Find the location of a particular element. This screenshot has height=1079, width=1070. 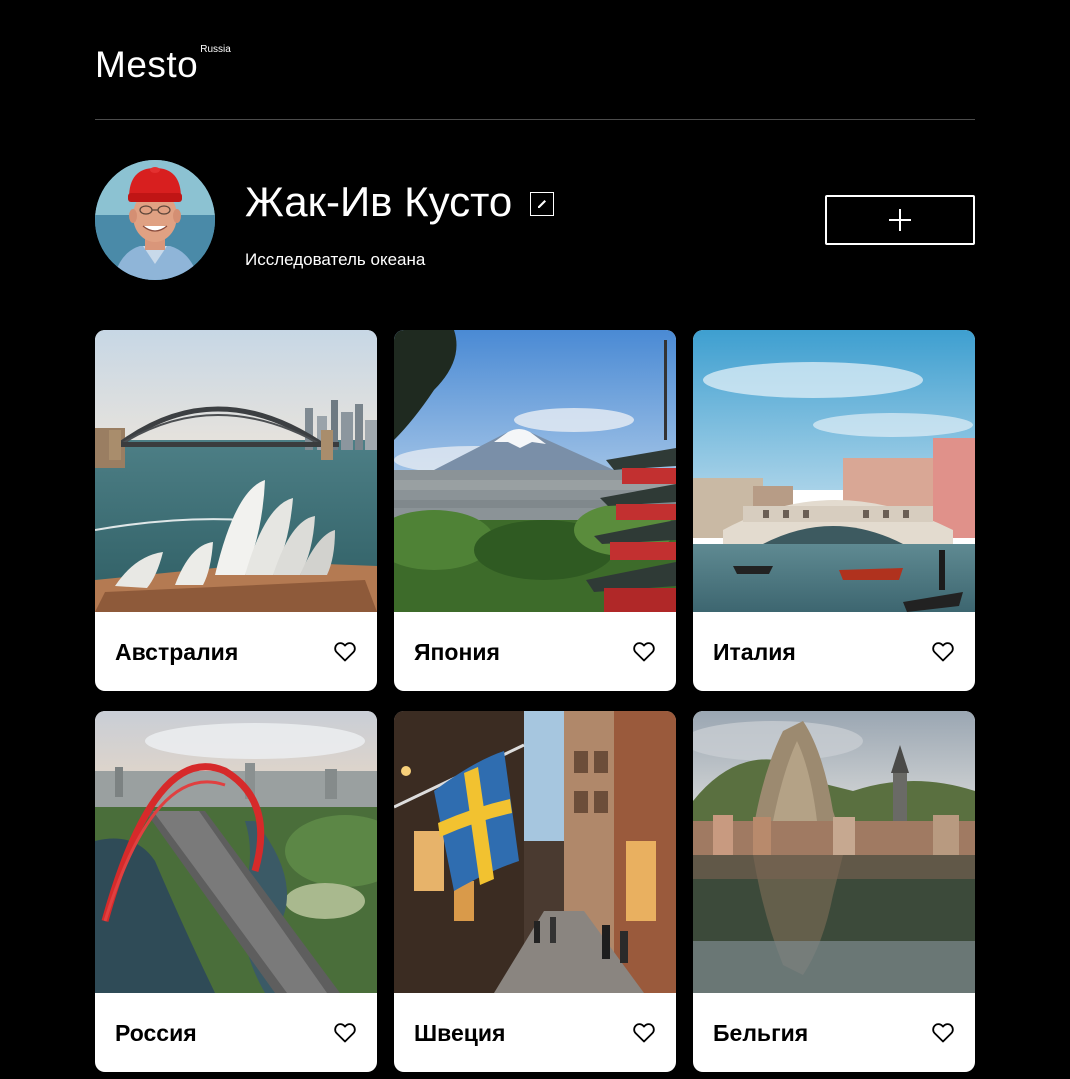

add-card-button is located at coordinates (900, 220).